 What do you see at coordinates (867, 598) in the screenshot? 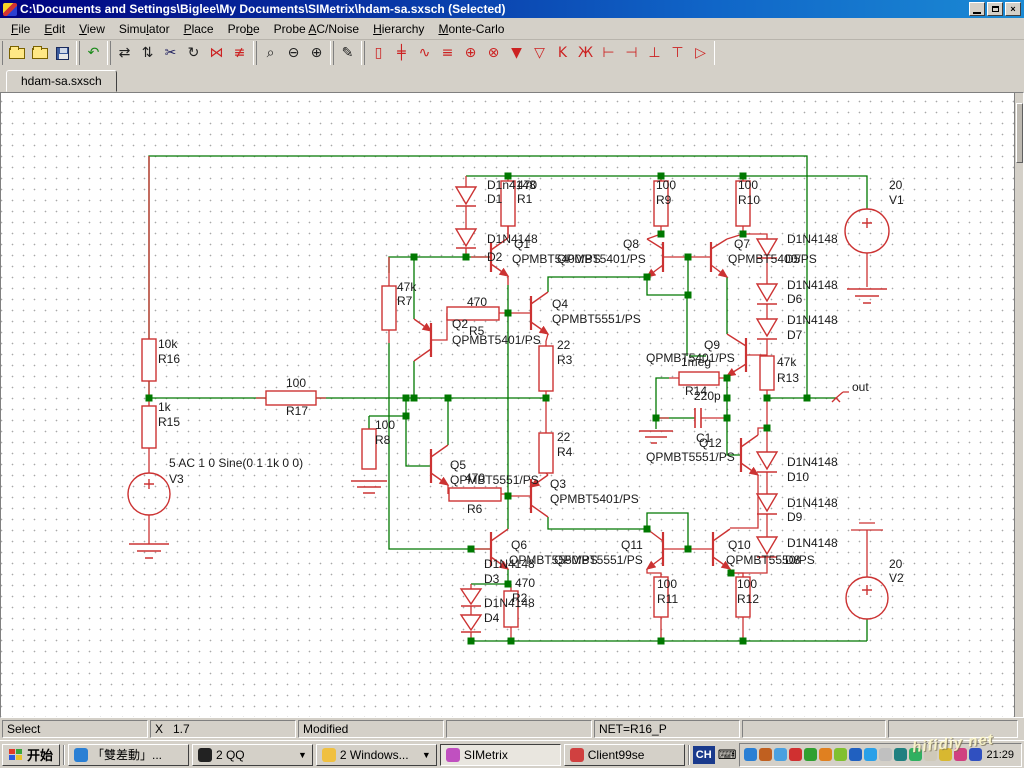
I see `voltage-source-V2` at bounding box center [867, 598].